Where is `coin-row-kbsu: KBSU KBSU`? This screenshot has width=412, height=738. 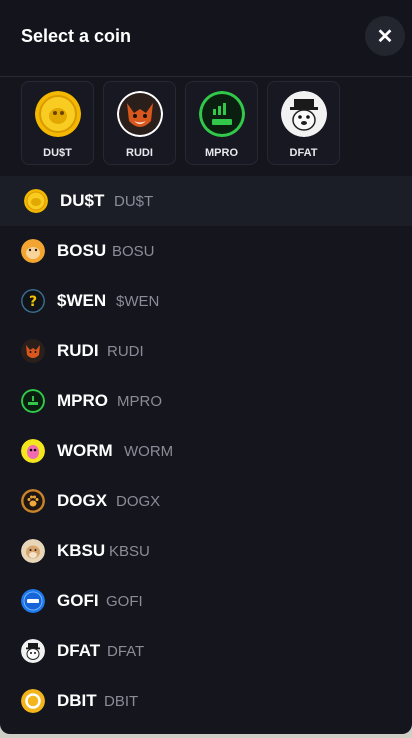 coin-row-kbsu: KBSU KBSU is located at coordinates (206, 551).